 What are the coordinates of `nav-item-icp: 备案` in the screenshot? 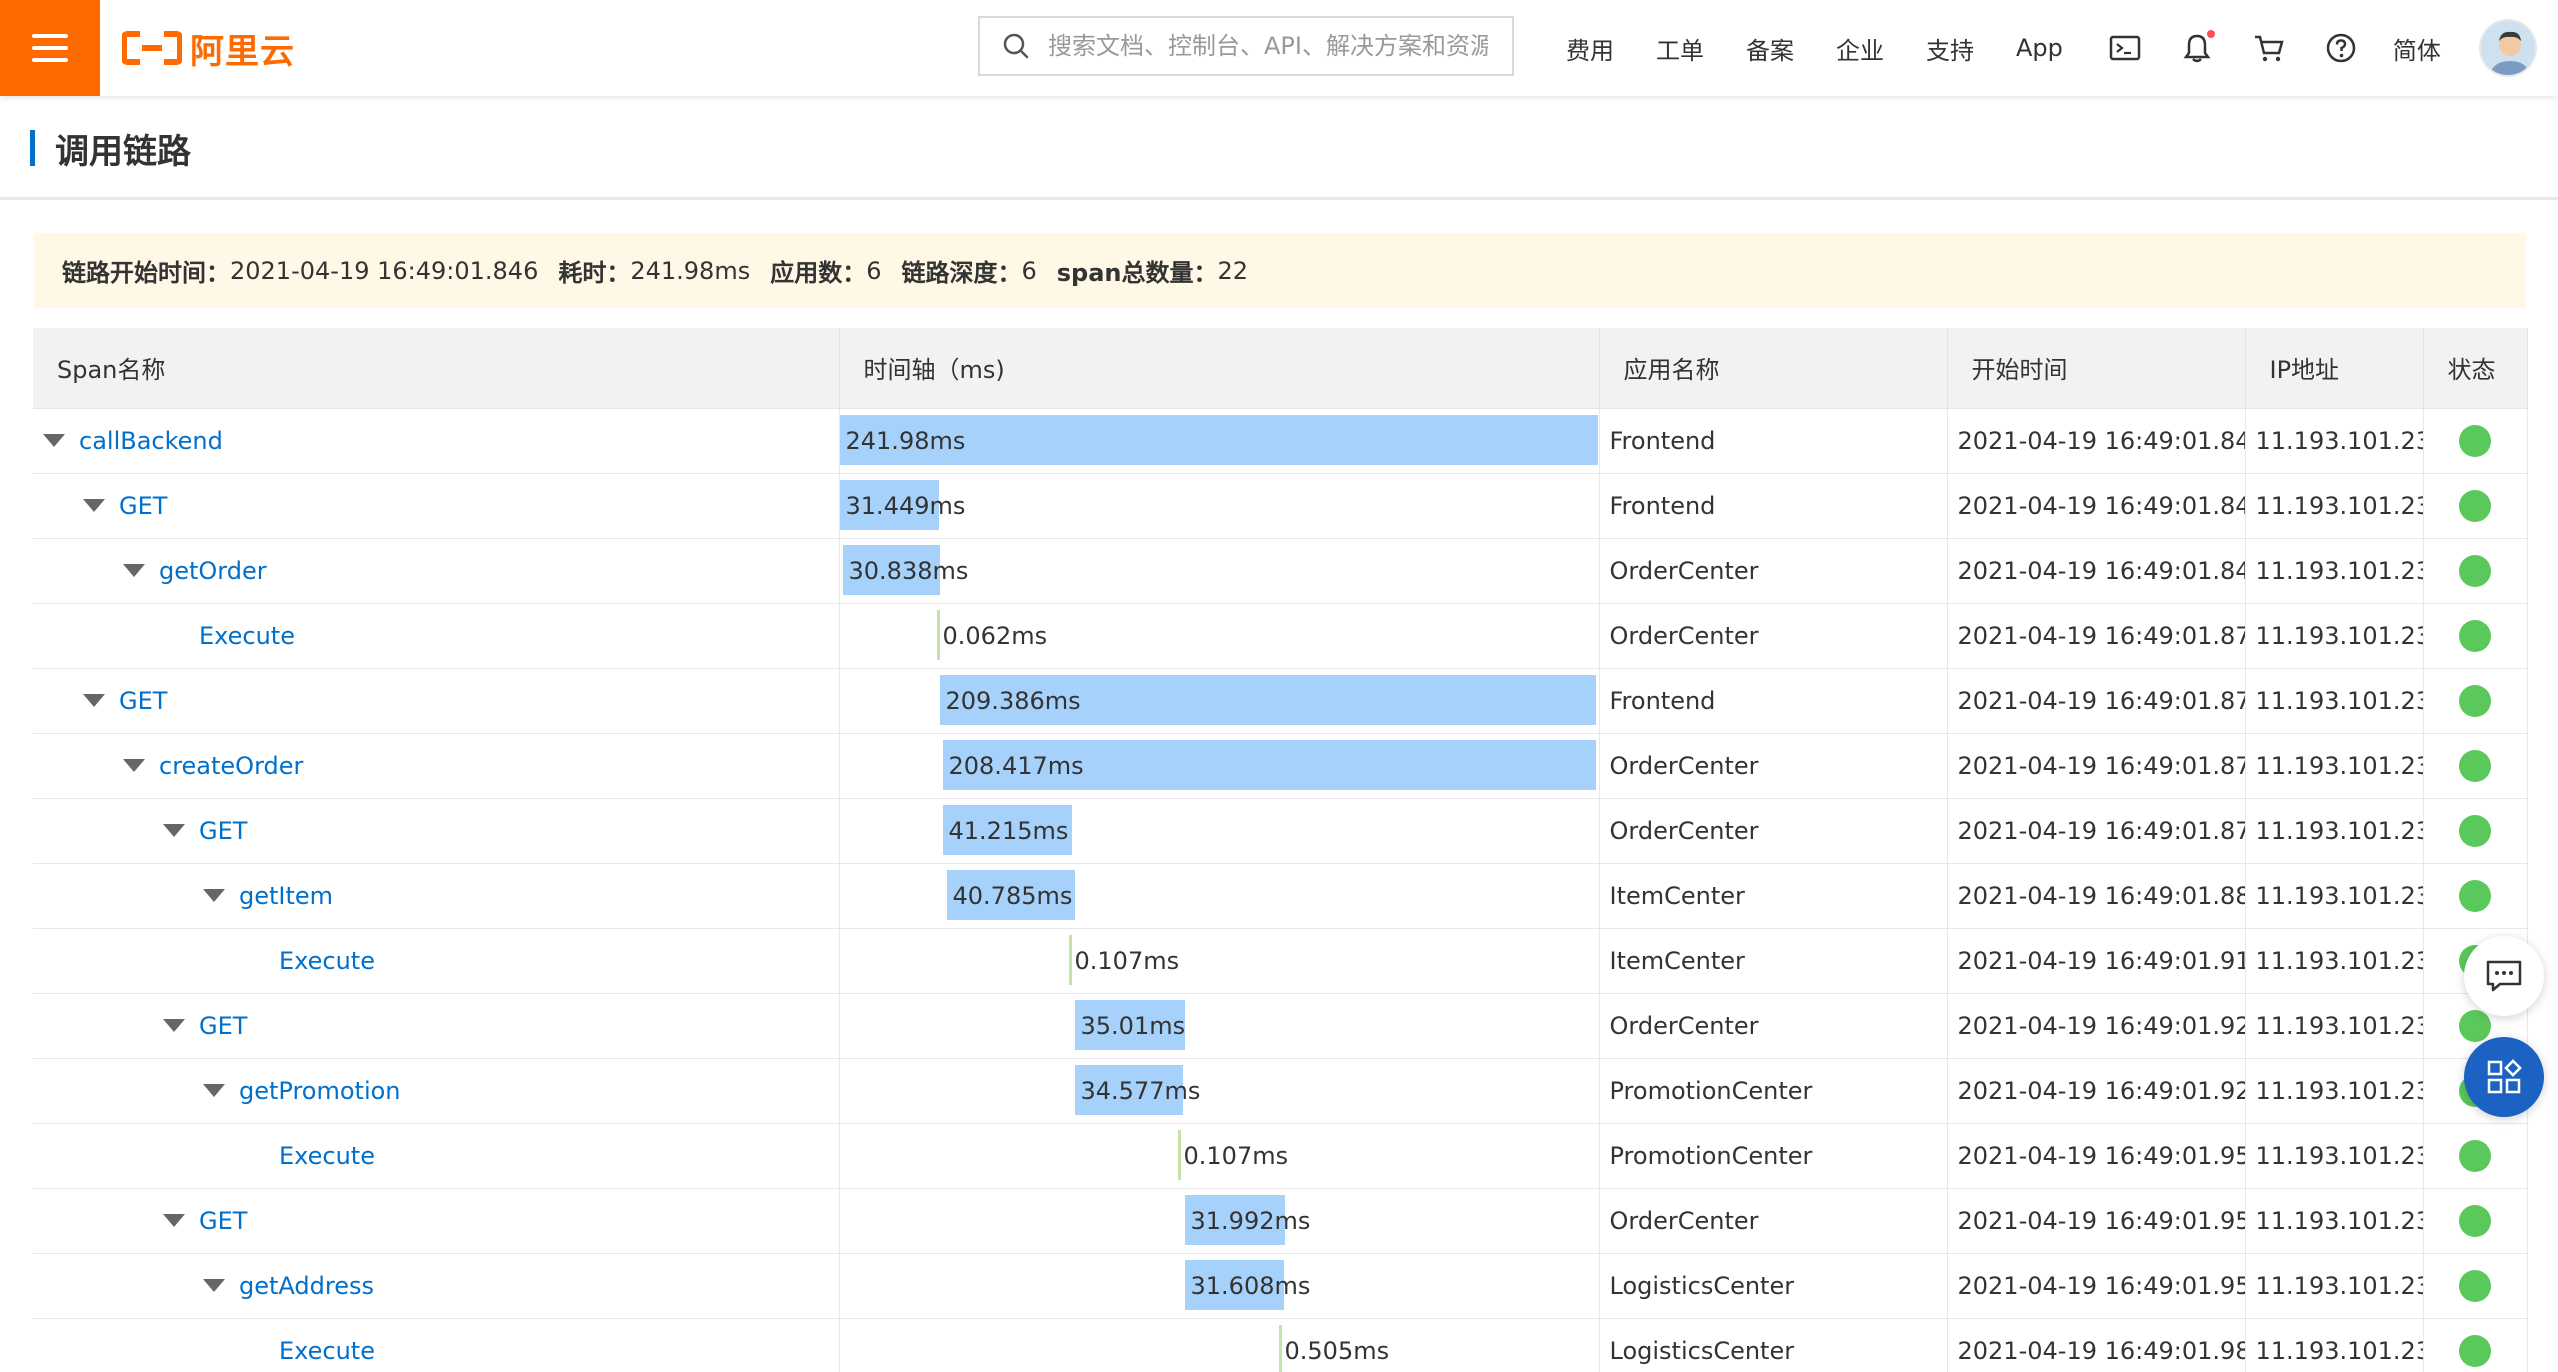 It's located at (1770, 48).